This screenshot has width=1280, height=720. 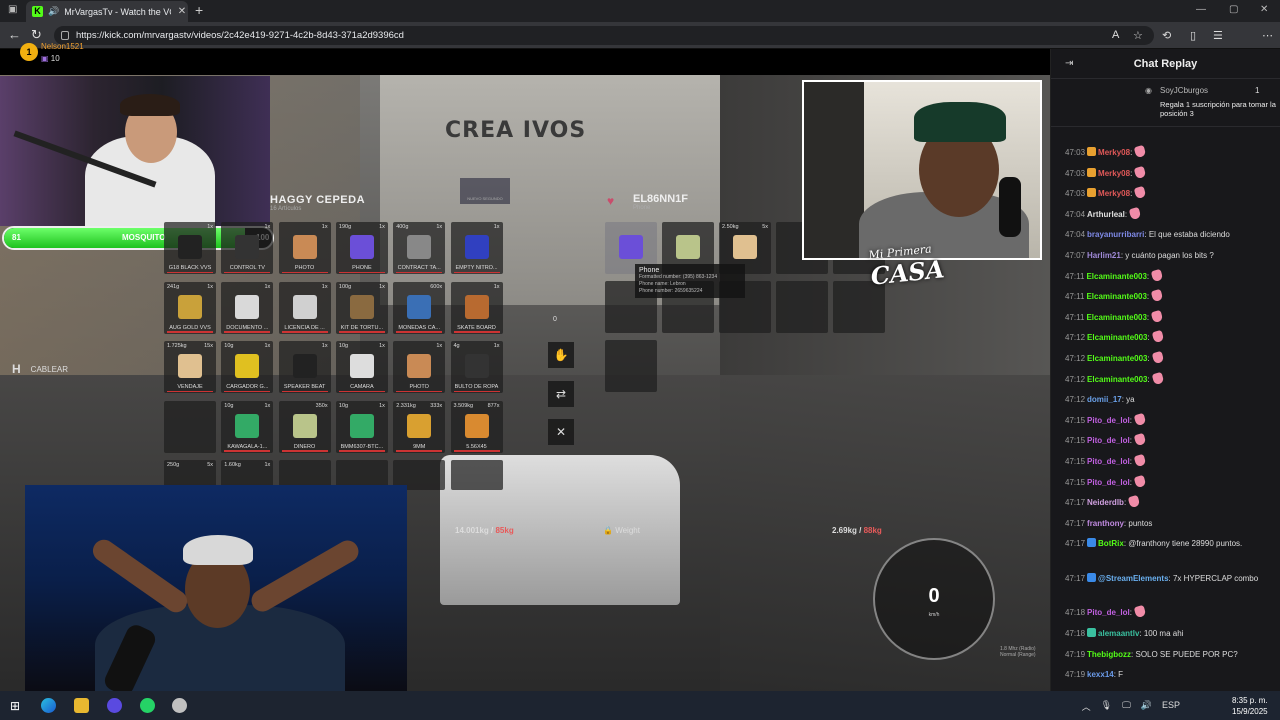 What do you see at coordinates (1125, 503) in the screenshot?
I see `chat-text: :` at bounding box center [1125, 503].